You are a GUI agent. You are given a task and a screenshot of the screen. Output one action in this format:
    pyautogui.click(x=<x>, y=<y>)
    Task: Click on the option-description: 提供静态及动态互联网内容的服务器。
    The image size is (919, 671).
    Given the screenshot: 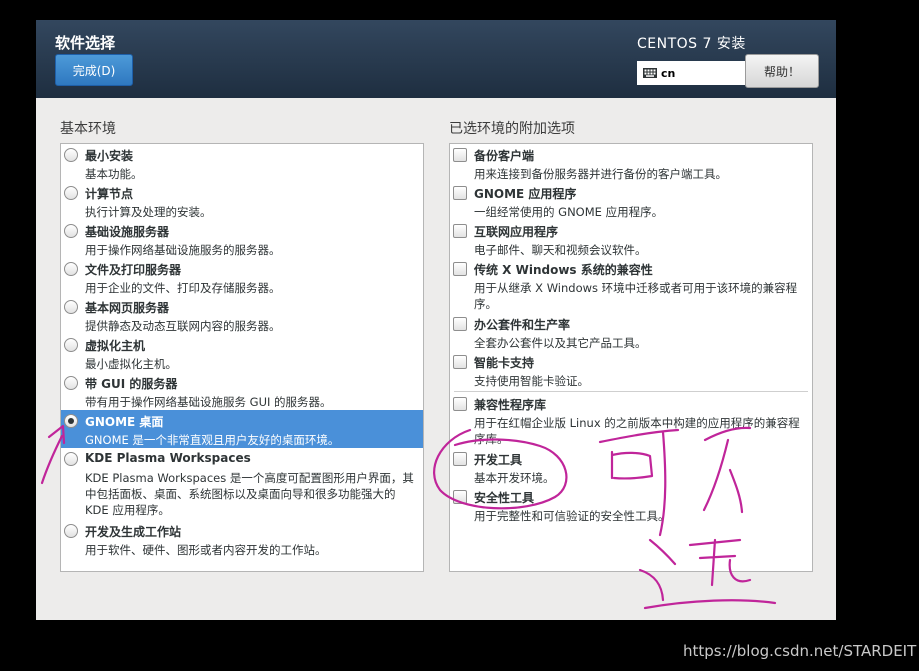 What is the action you would take?
    pyautogui.click(x=183, y=326)
    